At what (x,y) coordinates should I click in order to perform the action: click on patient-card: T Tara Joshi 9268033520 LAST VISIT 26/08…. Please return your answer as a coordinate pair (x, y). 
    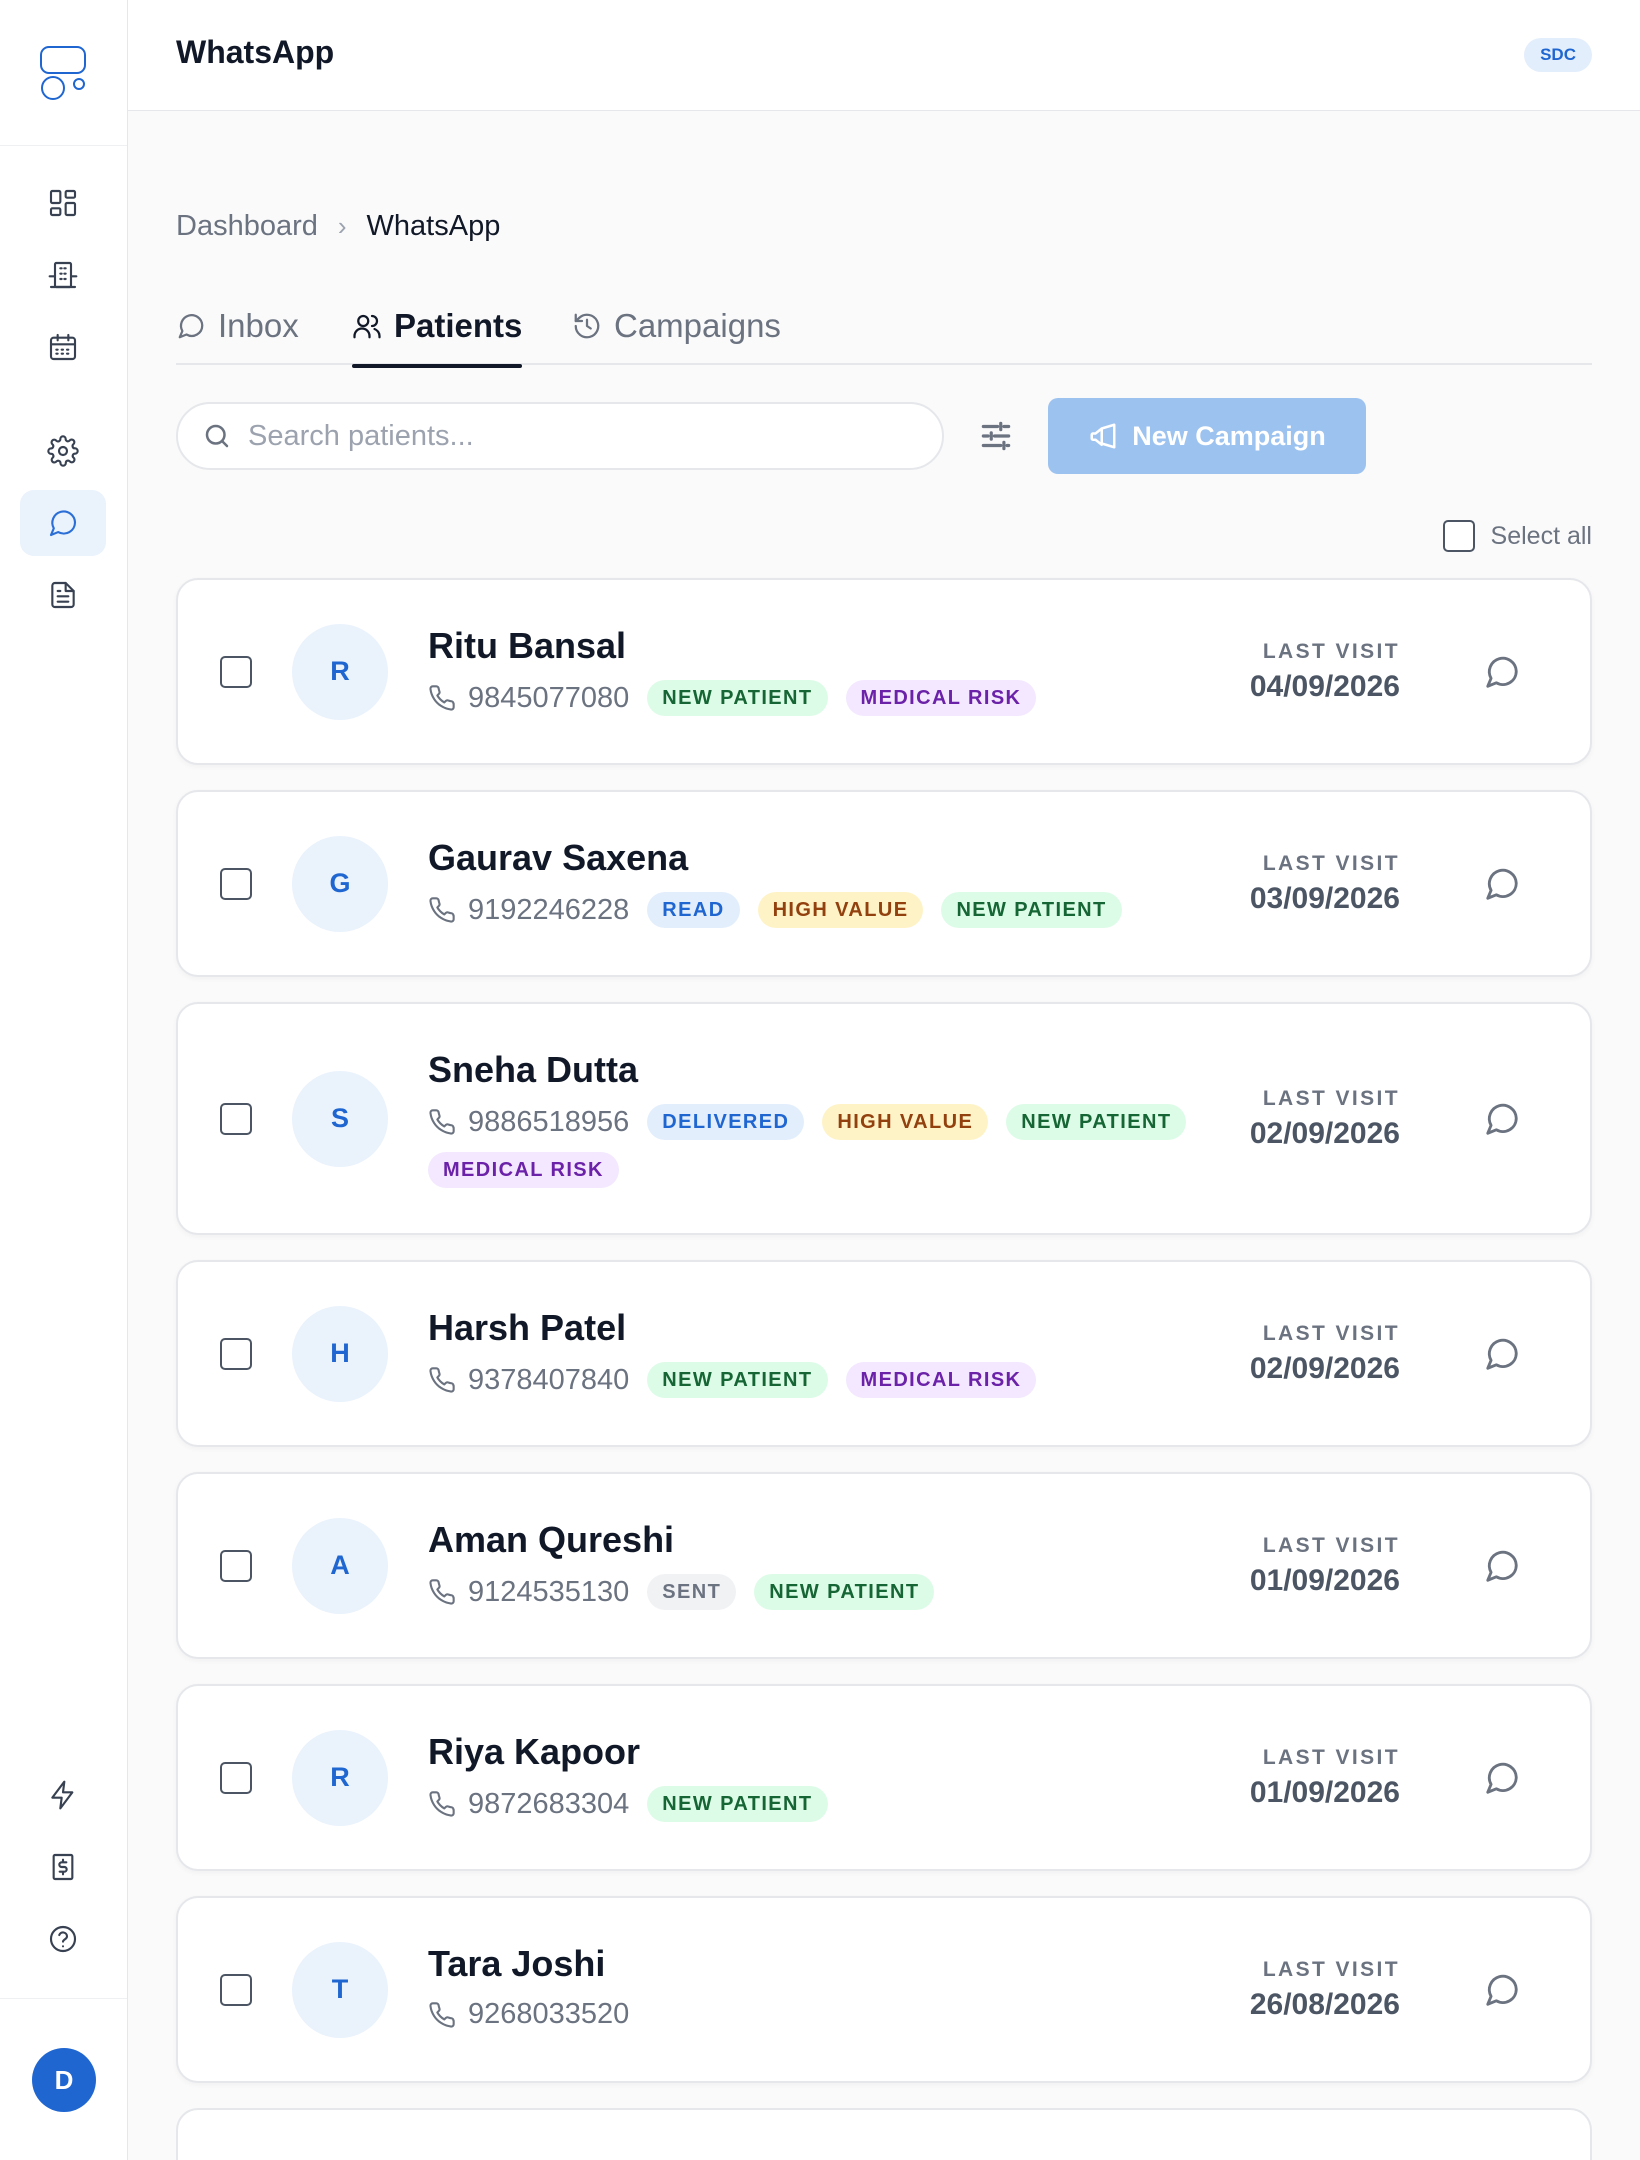
    Looking at the image, I should click on (884, 1989).